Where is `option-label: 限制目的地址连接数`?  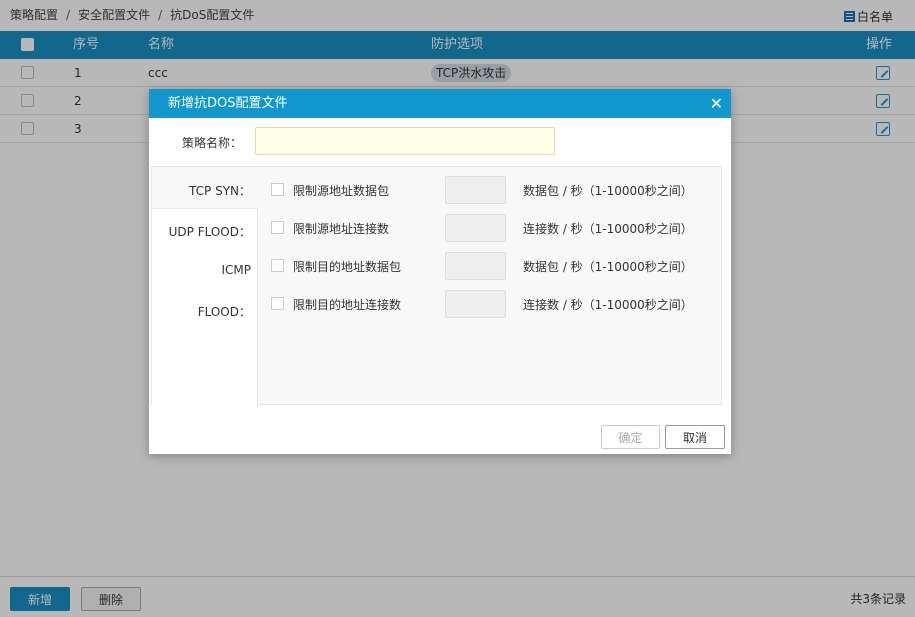 option-label: 限制目的地址连接数 is located at coordinates (347, 305).